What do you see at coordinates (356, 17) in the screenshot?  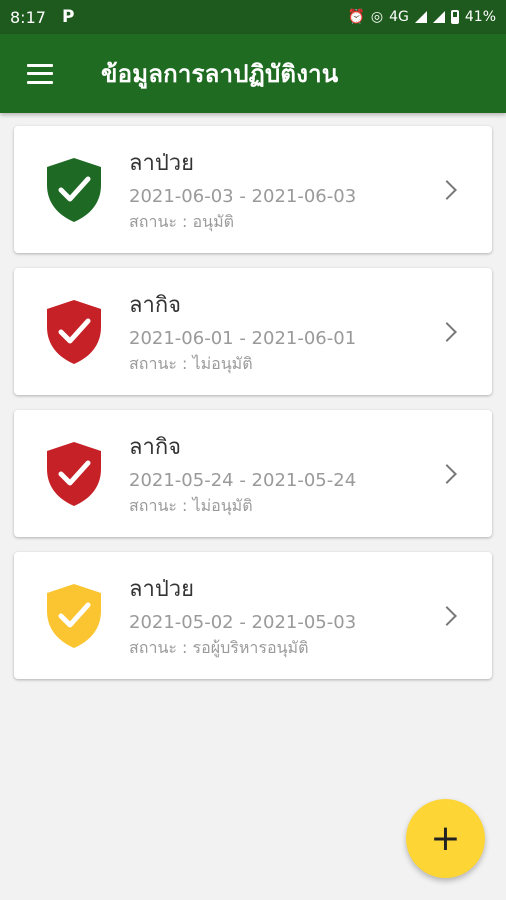 I see `alarm-icon: ⏰` at bounding box center [356, 17].